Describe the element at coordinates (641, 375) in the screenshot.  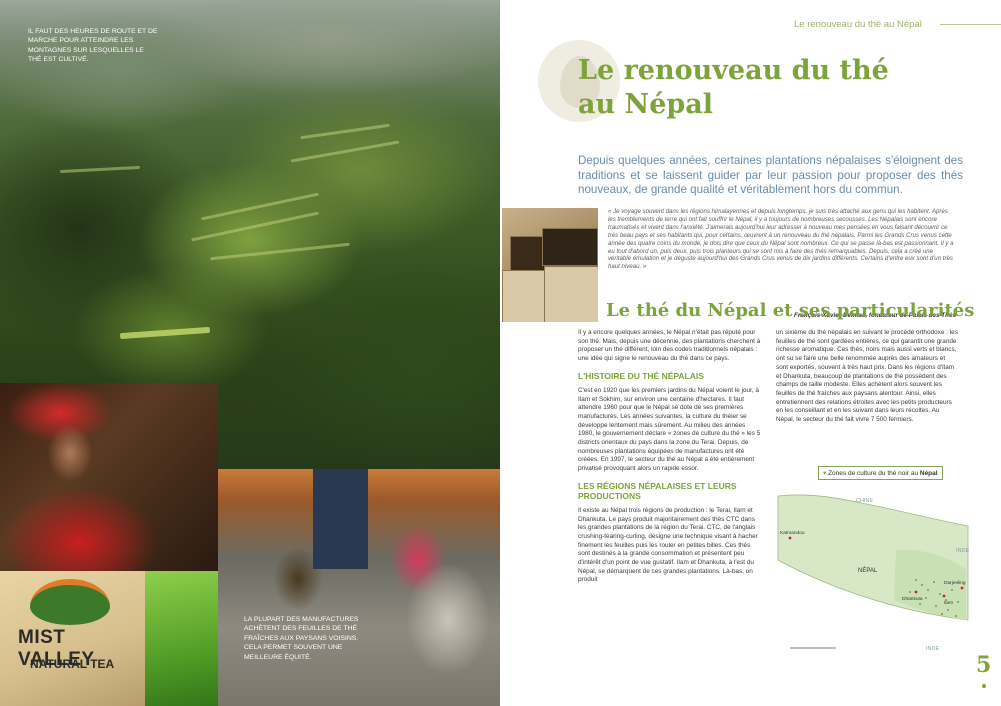
I see `subheading-histoire: L'HISTOIRE DU THÉ NÉPALAIS` at that location.